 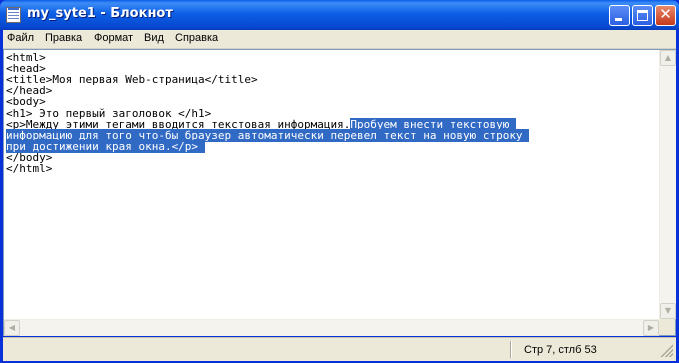 I want to click on arrow-down-icon: ▼, so click(x=668, y=310).